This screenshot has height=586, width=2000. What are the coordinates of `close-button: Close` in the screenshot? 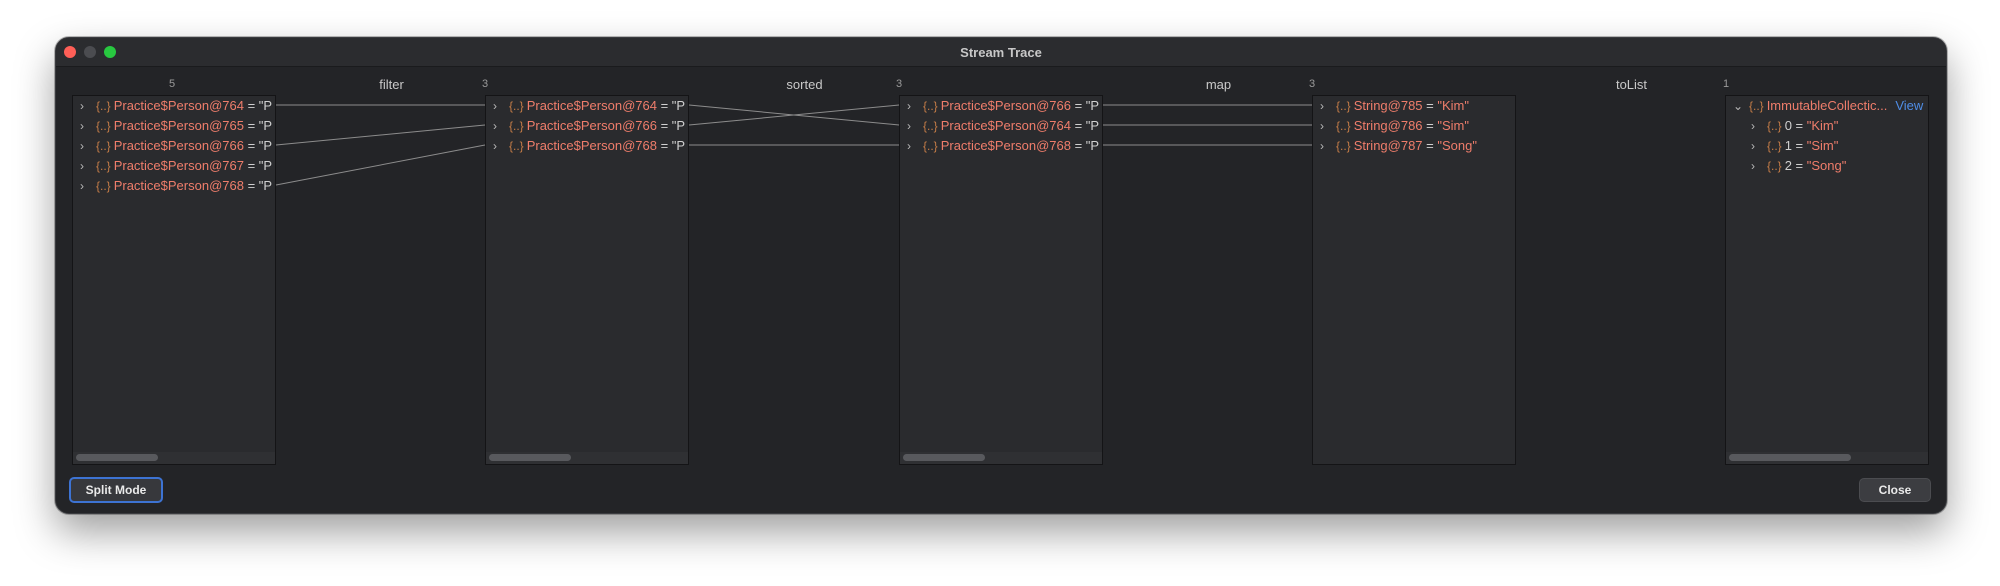 It's located at (1895, 490).